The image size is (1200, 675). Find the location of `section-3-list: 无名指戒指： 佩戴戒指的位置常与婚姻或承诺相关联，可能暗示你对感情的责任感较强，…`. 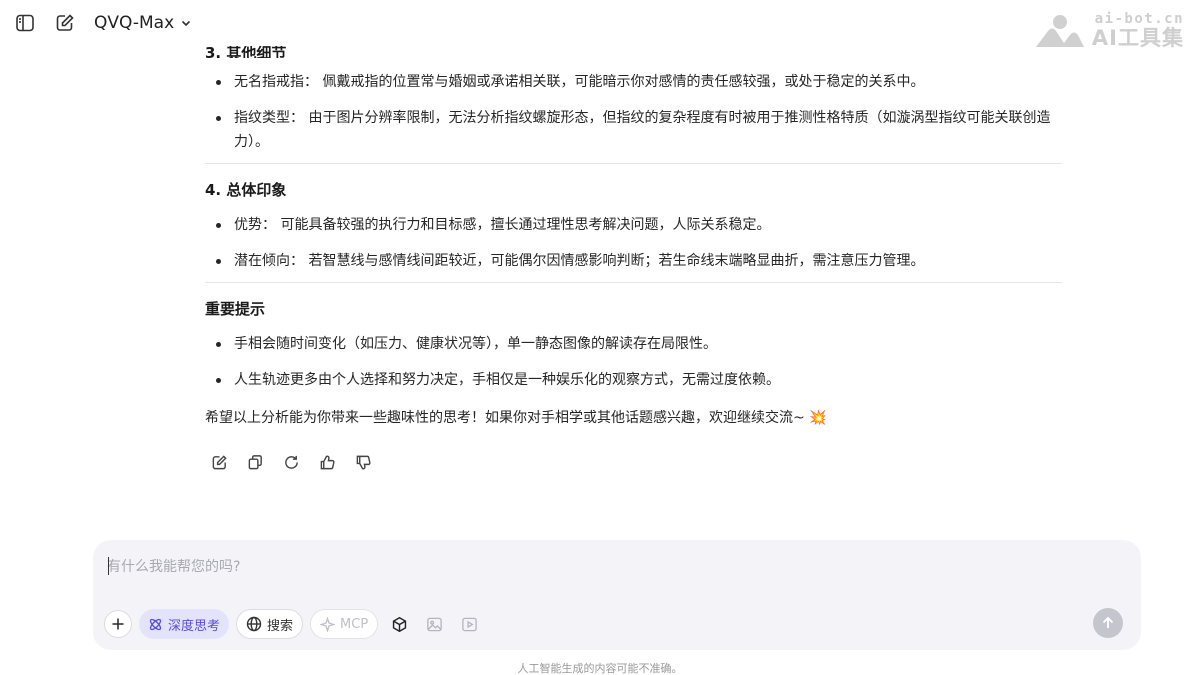

section-3-list: 无名指戒指： 佩戴戒指的位置常与婚姻或承诺相关联，可能暗示你对感情的责任感较强，… is located at coordinates (633, 112).